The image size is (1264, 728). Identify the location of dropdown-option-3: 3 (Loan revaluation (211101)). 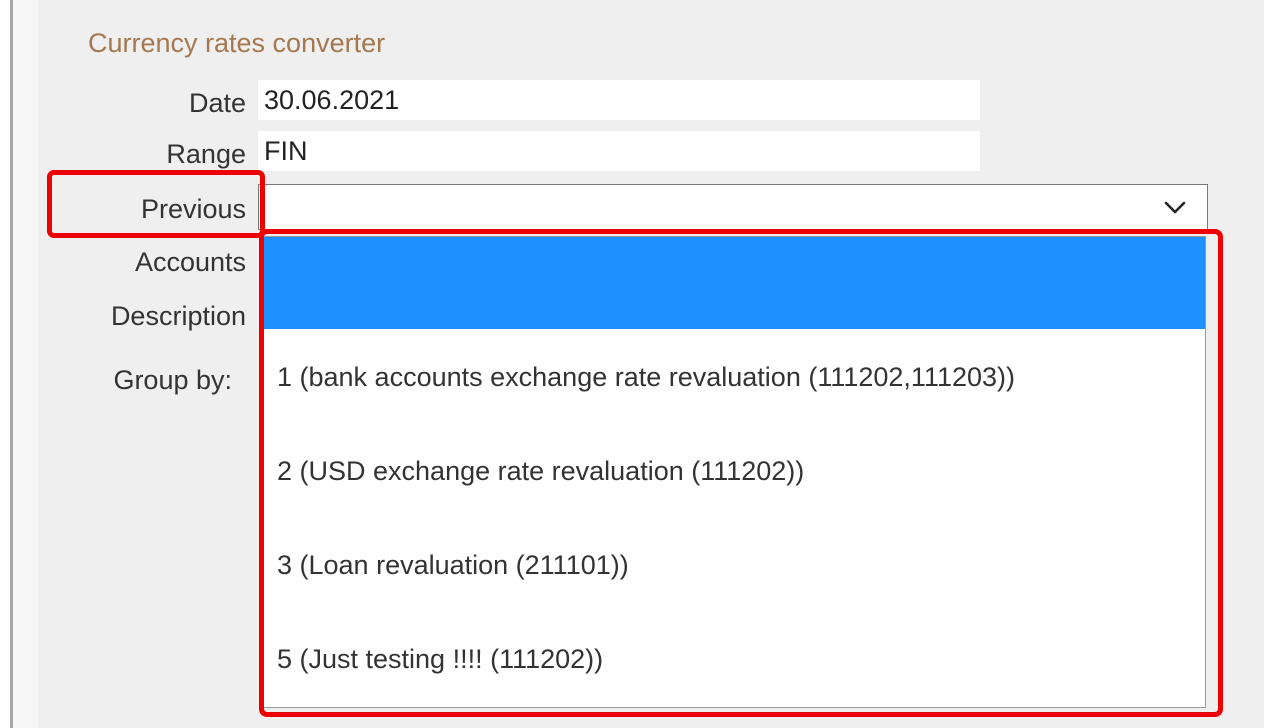
(734, 565).